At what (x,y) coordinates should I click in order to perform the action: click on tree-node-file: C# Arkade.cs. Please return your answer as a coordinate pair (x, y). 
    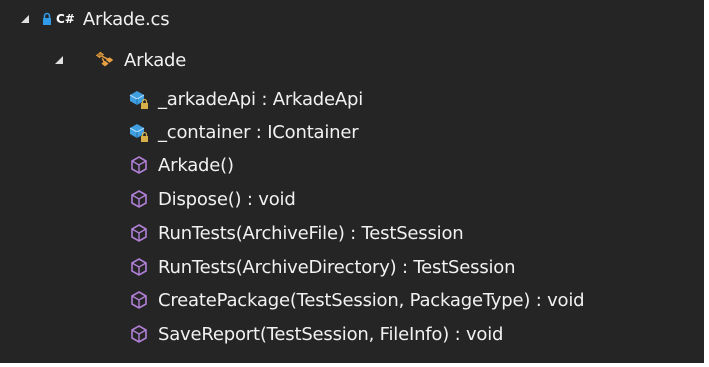
    Looking at the image, I should click on (352, 19).